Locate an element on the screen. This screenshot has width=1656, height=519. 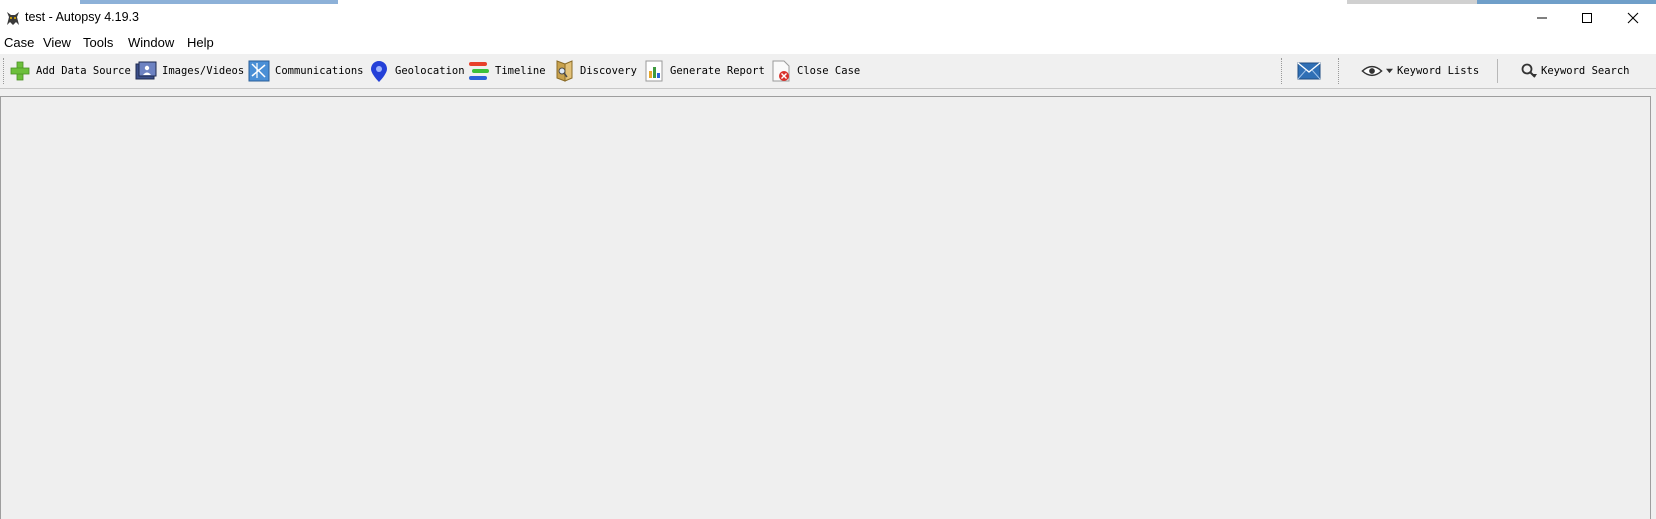
envelope-icon is located at coordinates (1309, 70).